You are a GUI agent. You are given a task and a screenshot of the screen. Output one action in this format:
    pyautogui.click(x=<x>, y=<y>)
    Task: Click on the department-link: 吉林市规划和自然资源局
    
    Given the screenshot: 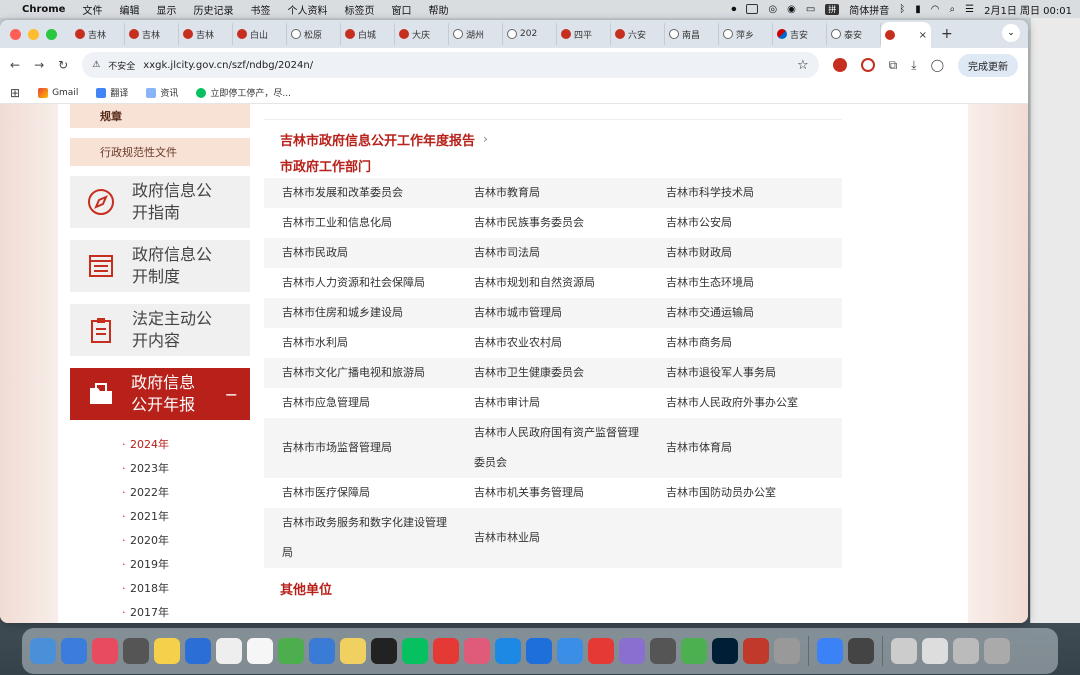 What is the action you would take?
    pyautogui.click(x=552, y=283)
    